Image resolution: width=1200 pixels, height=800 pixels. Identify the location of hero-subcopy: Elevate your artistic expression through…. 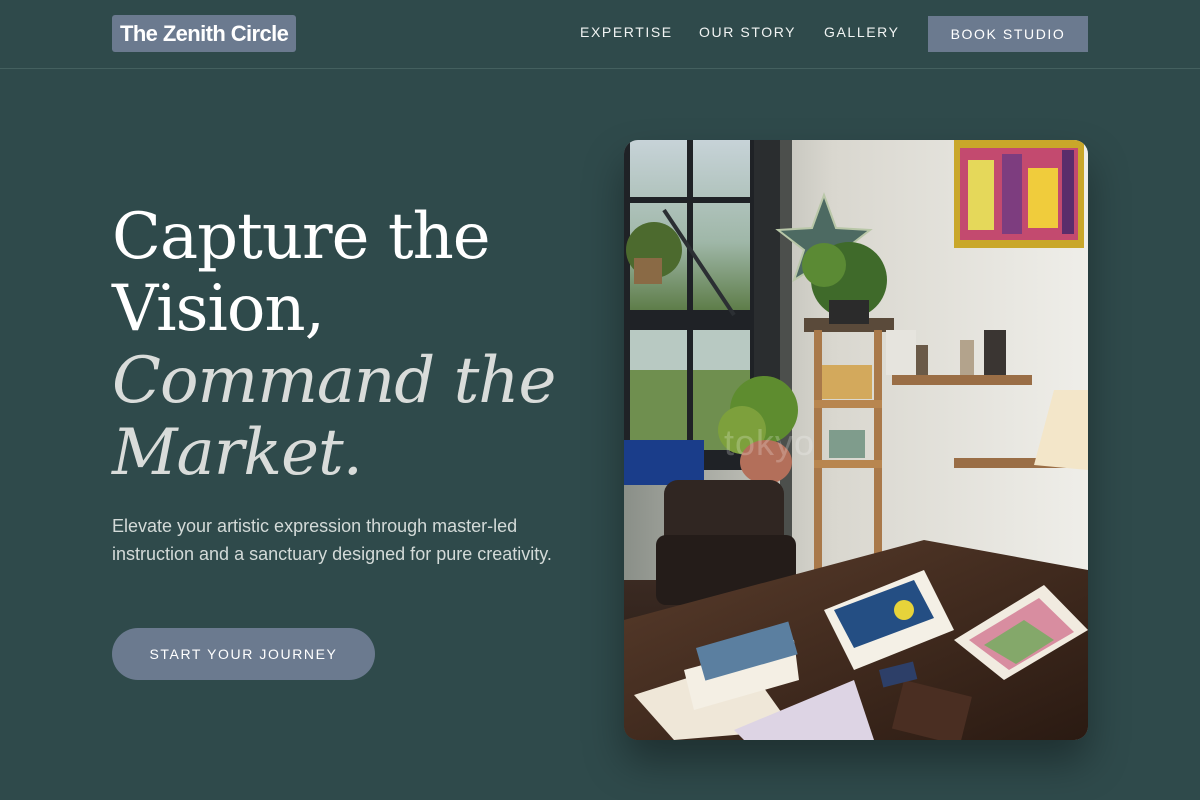
(332, 540).